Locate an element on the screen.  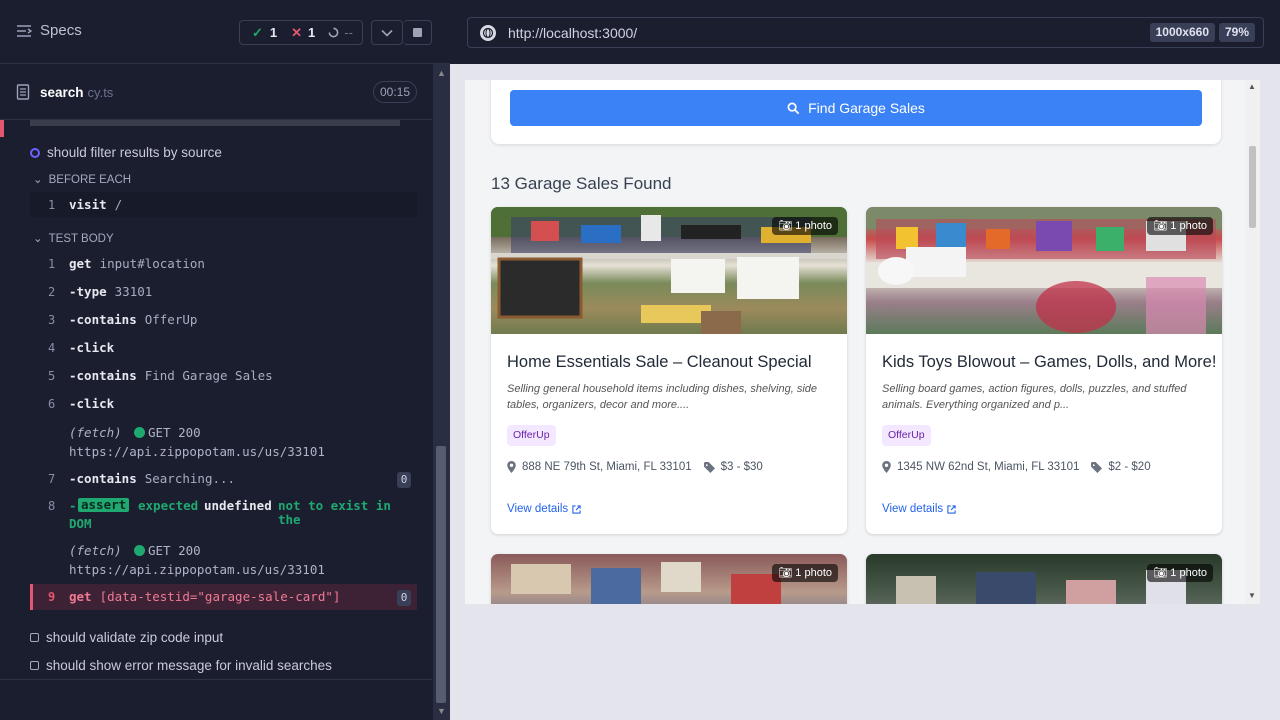
assert-tail: DOM is located at coordinates (80, 523).